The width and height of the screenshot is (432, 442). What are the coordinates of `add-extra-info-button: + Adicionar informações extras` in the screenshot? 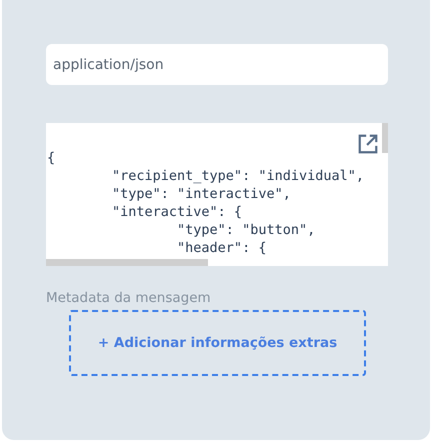 It's located at (217, 343).